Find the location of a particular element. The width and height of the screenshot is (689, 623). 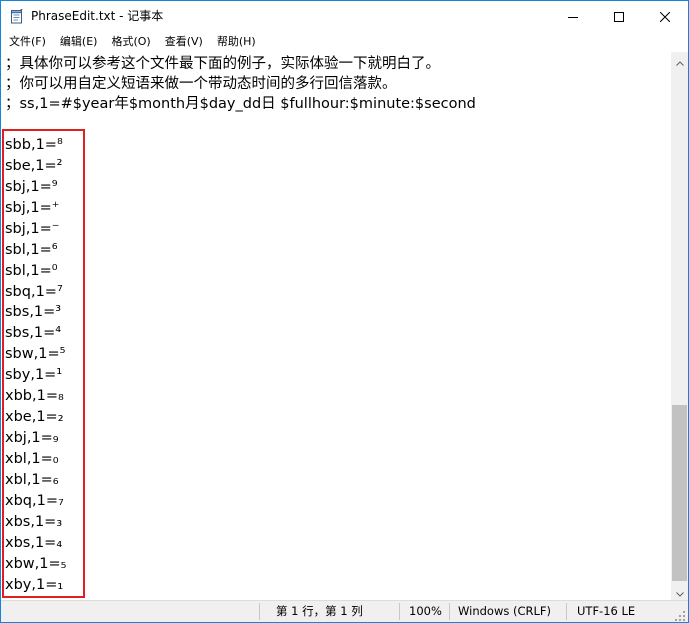

menu-file: 文件(F) is located at coordinates (27, 41).